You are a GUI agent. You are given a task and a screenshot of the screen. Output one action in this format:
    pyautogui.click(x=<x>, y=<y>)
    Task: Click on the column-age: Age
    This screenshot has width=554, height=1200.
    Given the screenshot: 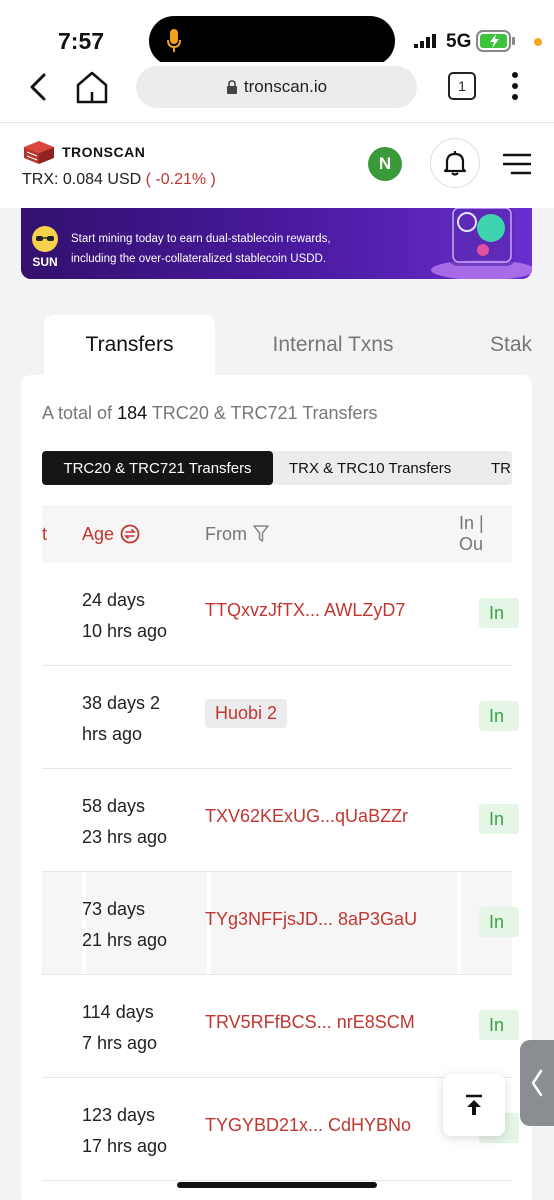 What is the action you would take?
    pyautogui.click(x=111, y=534)
    